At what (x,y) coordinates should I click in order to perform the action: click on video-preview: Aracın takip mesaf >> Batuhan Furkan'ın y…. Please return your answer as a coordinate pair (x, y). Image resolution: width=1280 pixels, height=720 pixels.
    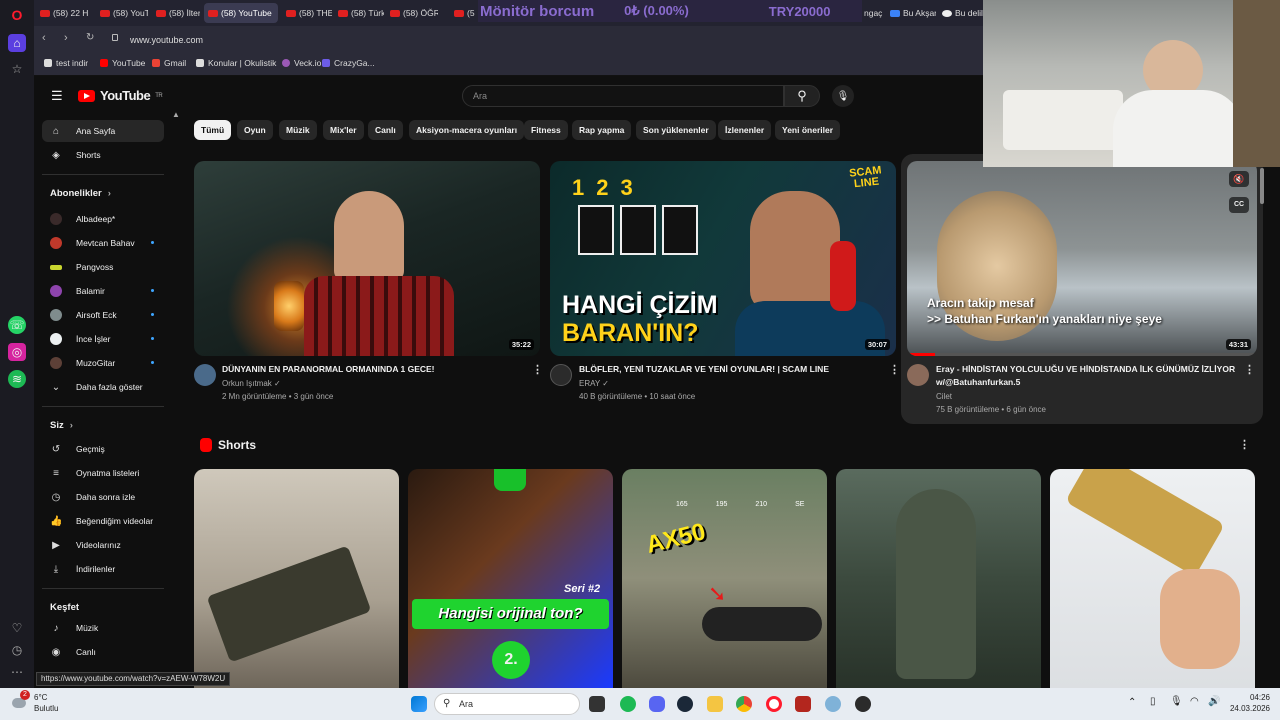
    Looking at the image, I should click on (1082, 258).